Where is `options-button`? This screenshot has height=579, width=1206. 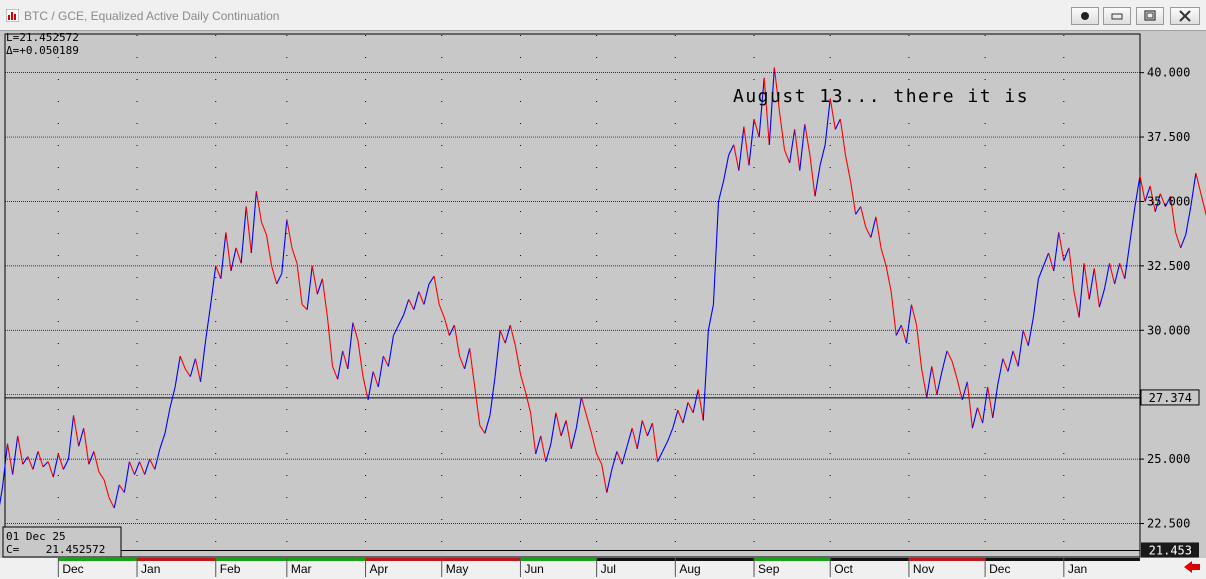
options-button is located at coordinates (1085, 16).